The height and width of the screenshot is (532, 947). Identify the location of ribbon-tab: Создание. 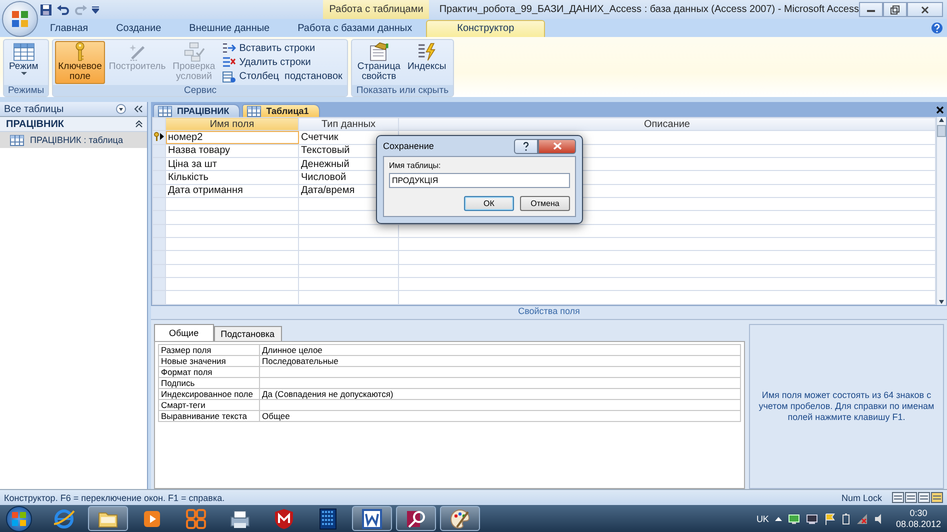
(139, 29).